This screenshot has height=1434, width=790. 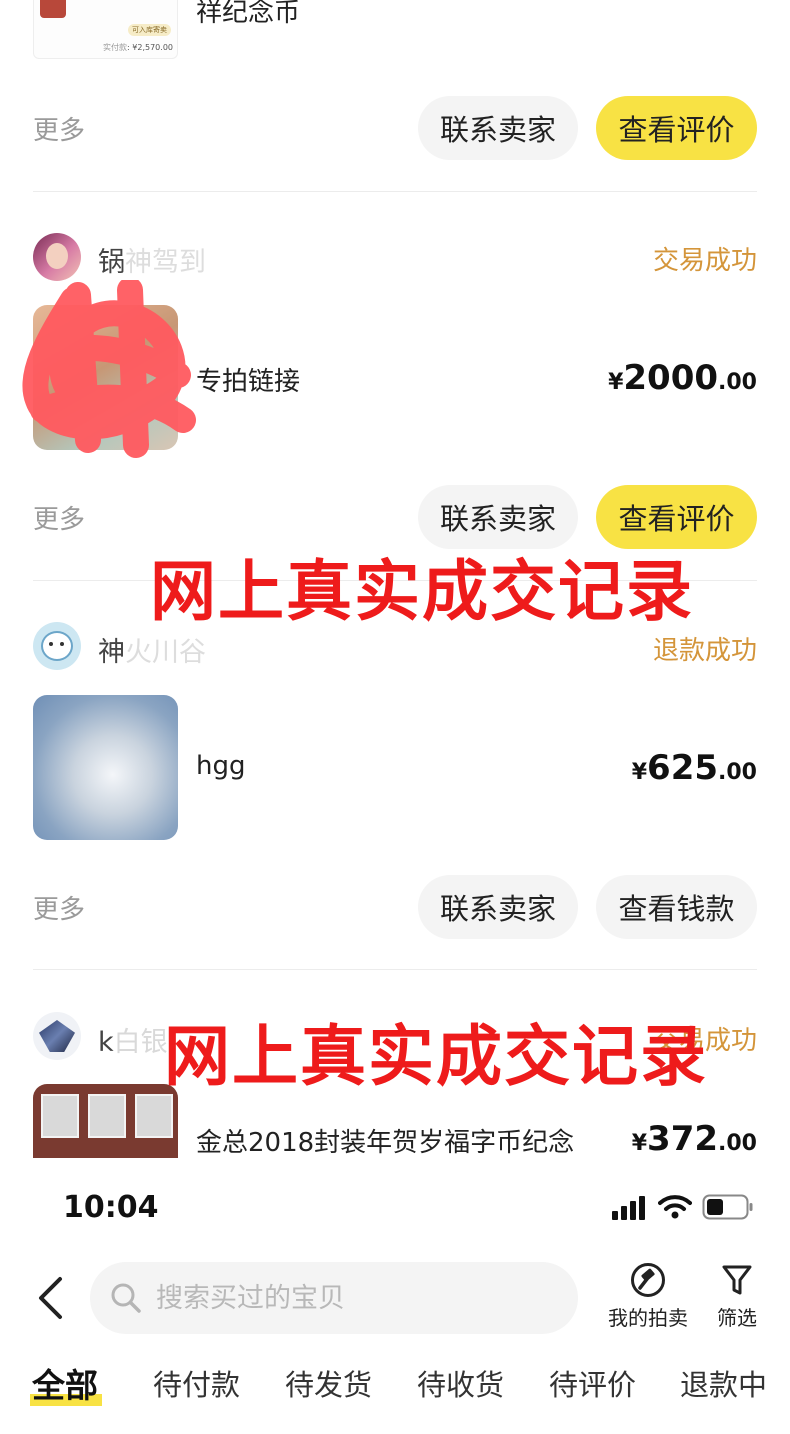 What do you see at coordinates (676, 128) in the screenshot?
I see `view-review-button: 查看评价` at bounding box center [676, 128].